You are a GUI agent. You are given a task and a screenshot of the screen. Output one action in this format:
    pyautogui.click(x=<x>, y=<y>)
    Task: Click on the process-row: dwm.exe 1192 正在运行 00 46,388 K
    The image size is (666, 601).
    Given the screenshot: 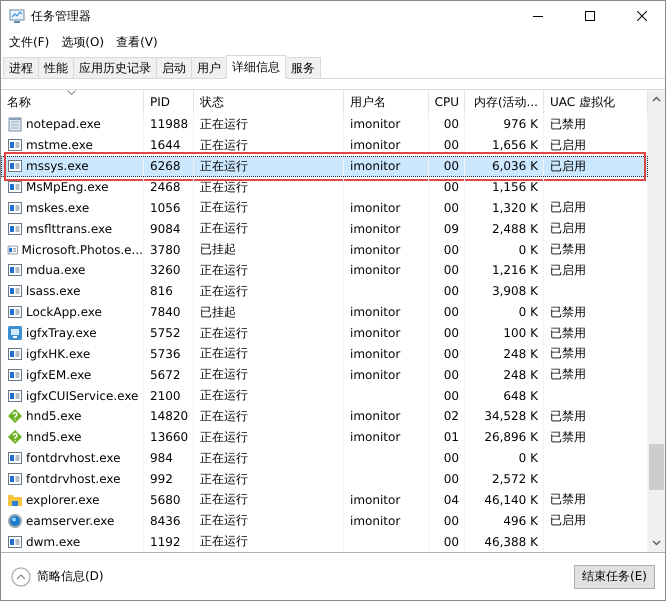 What is the action you would take?
    pyautogui.click(x=324, y=541)
    